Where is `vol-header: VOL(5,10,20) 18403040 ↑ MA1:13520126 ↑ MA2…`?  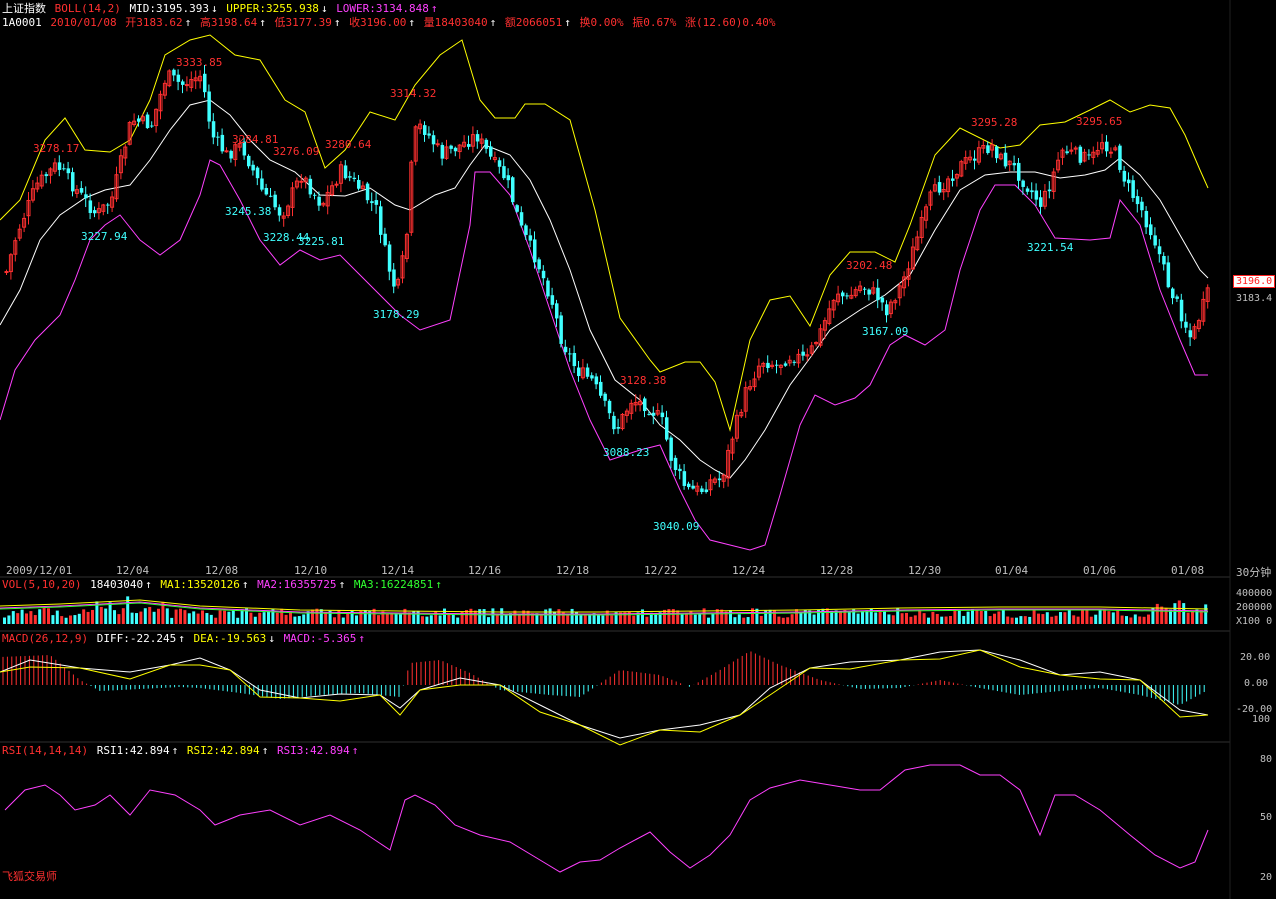 vol-header: VOL(5,10,20) 18403040 ↑ MA1:13520126 ↑ MA2… is located at coordinates (223, 584).